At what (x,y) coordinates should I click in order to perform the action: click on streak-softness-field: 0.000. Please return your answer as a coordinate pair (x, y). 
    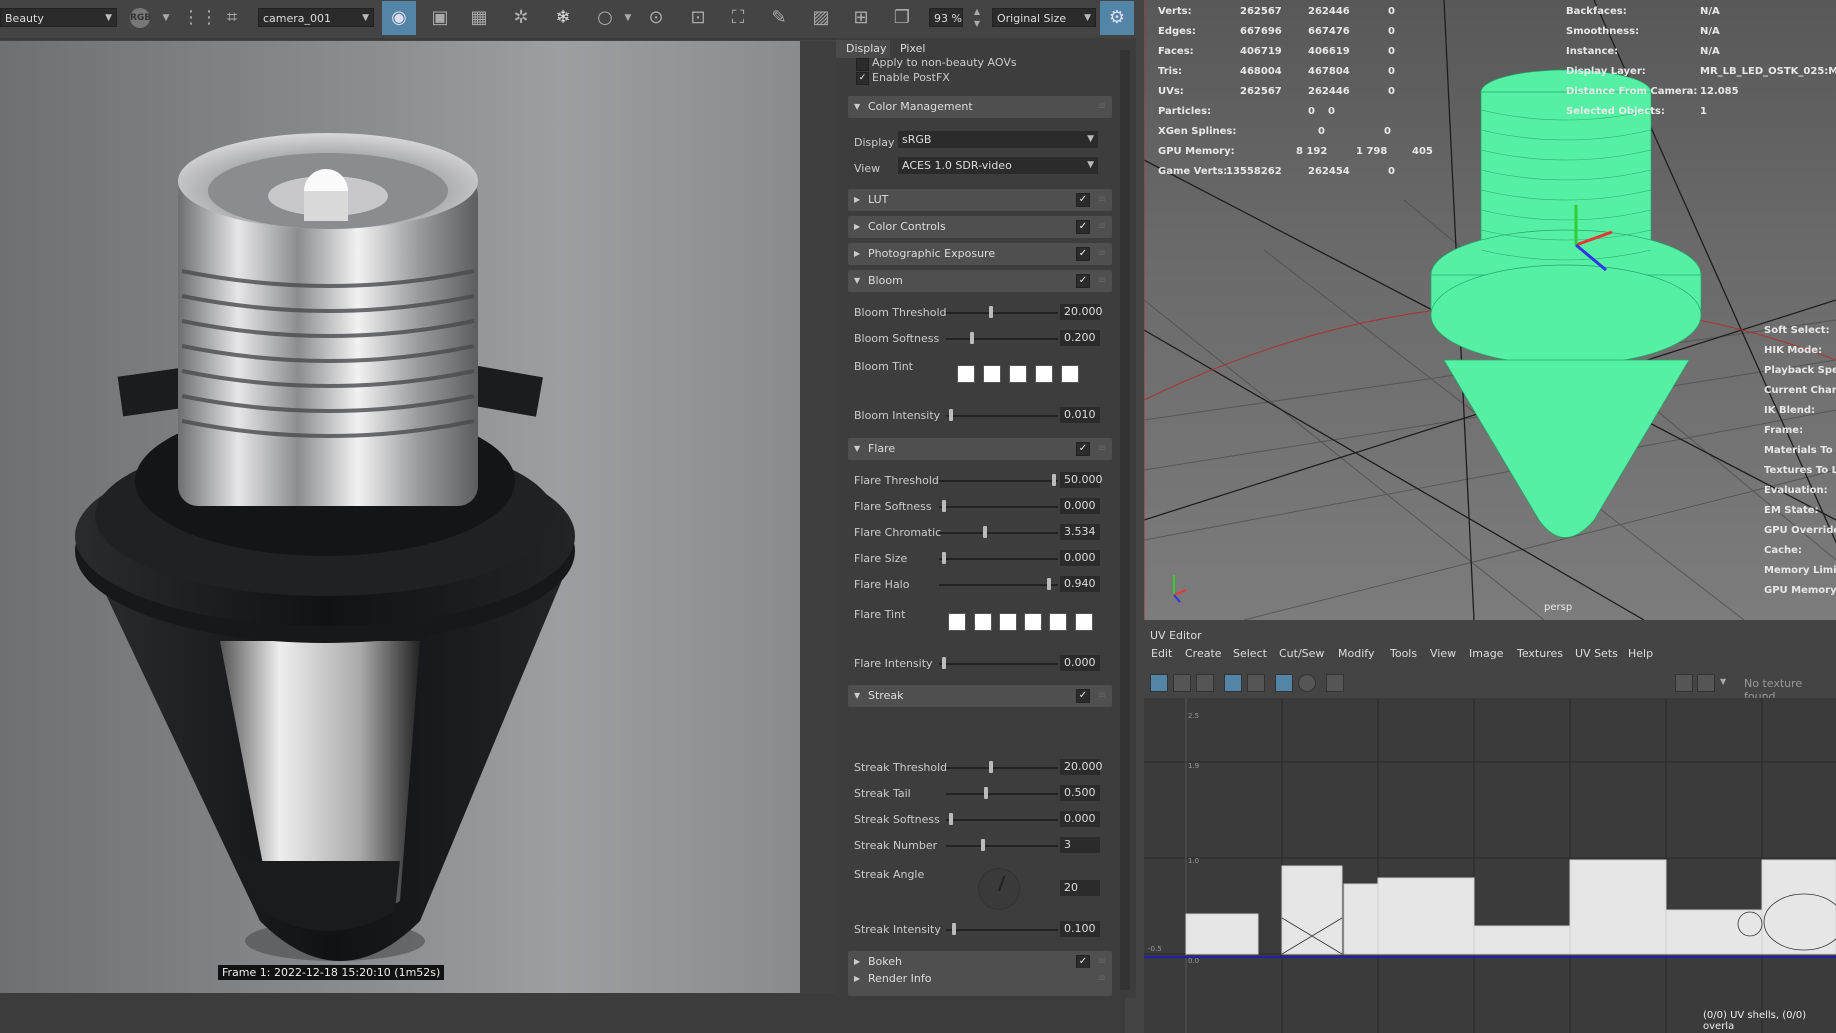
    Looking at the image, I should click on (1080, 819).